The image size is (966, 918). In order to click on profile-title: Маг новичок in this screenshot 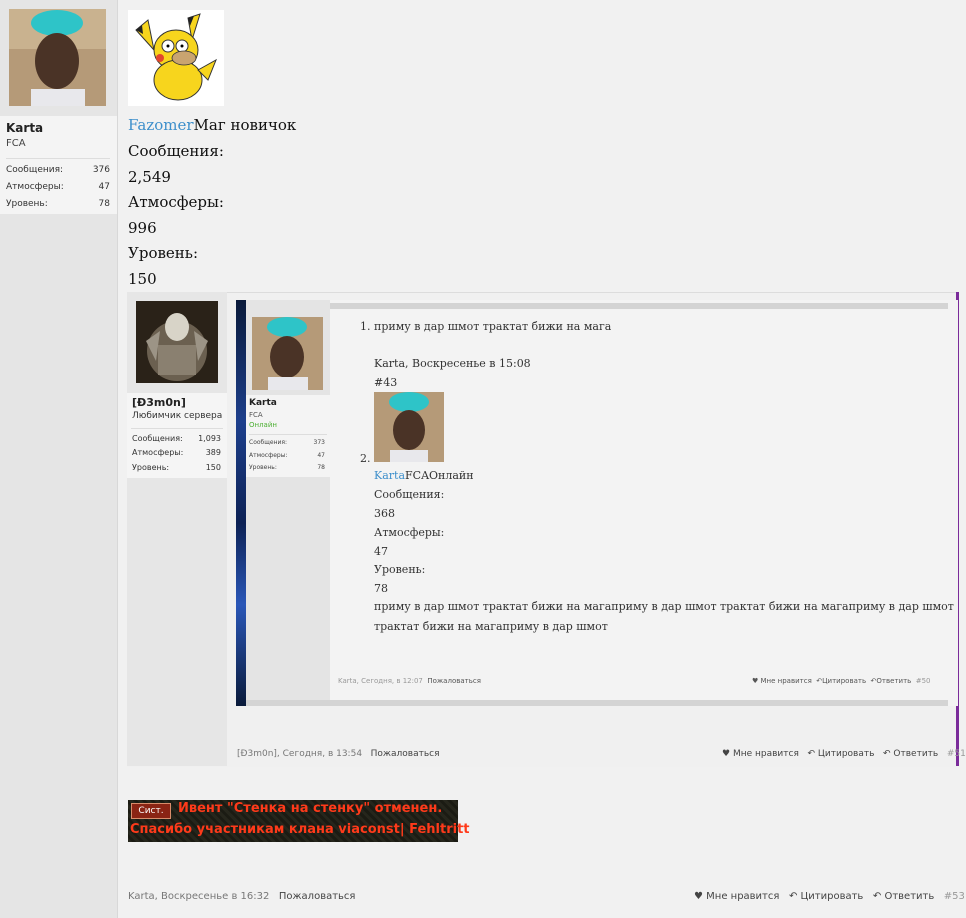, I will do `click(245, 125)`.